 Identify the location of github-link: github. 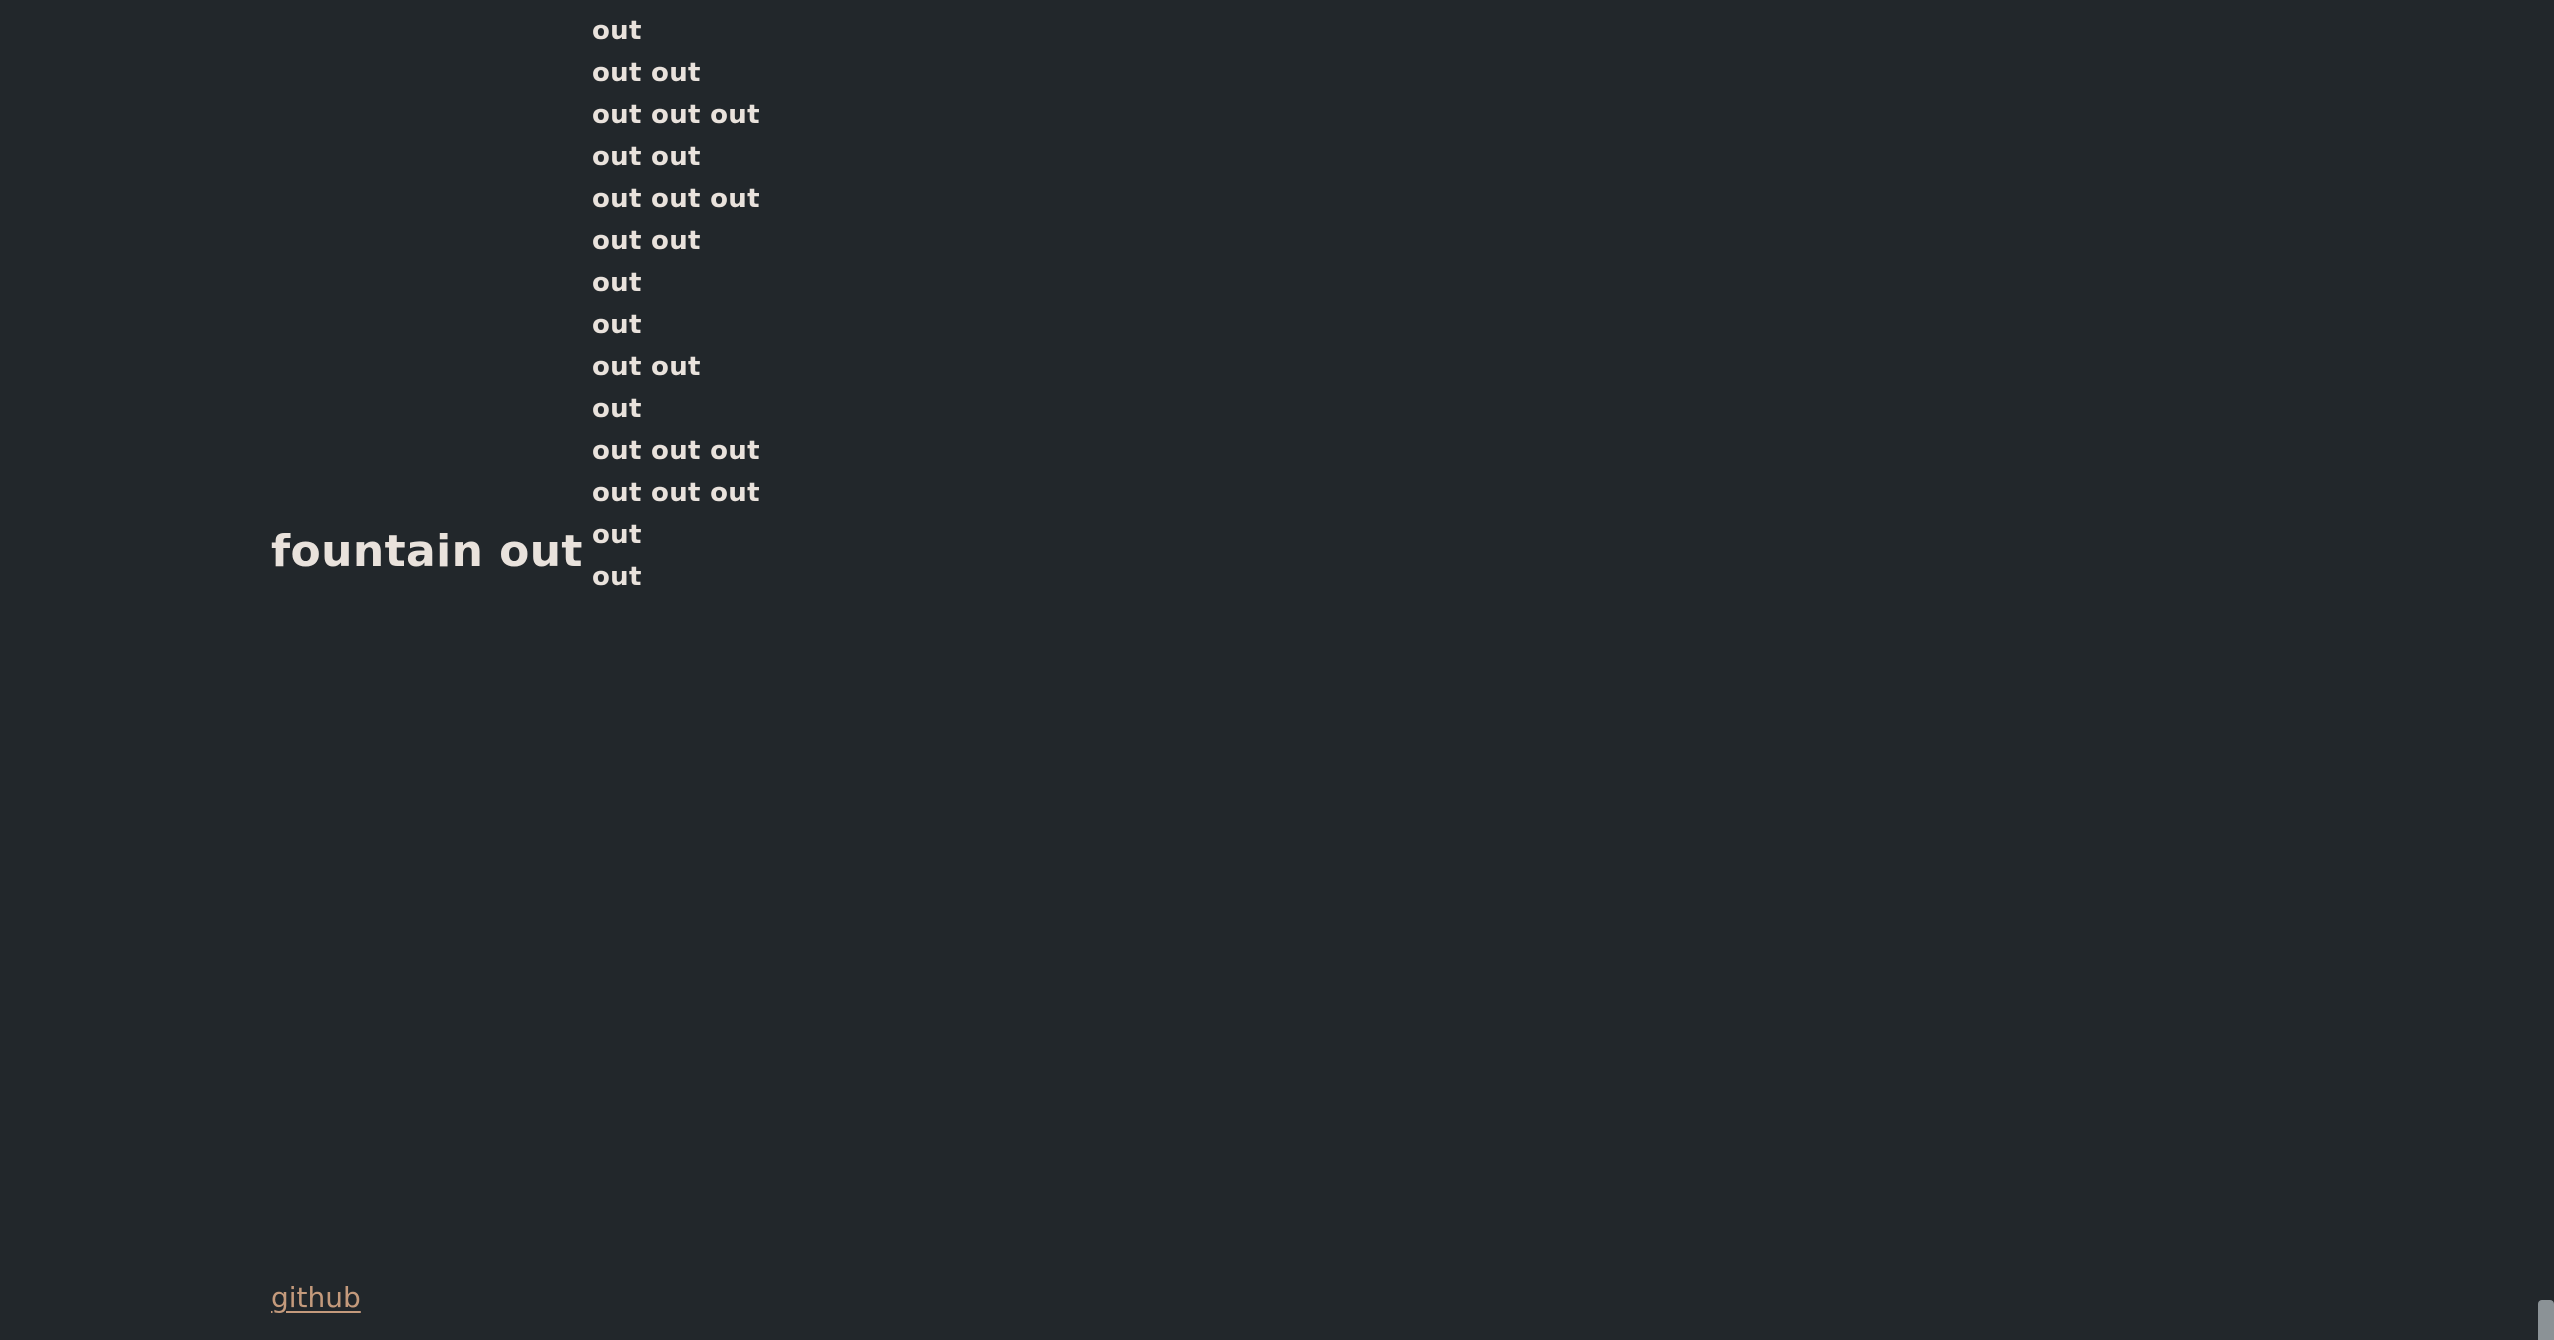
(316, 1298).